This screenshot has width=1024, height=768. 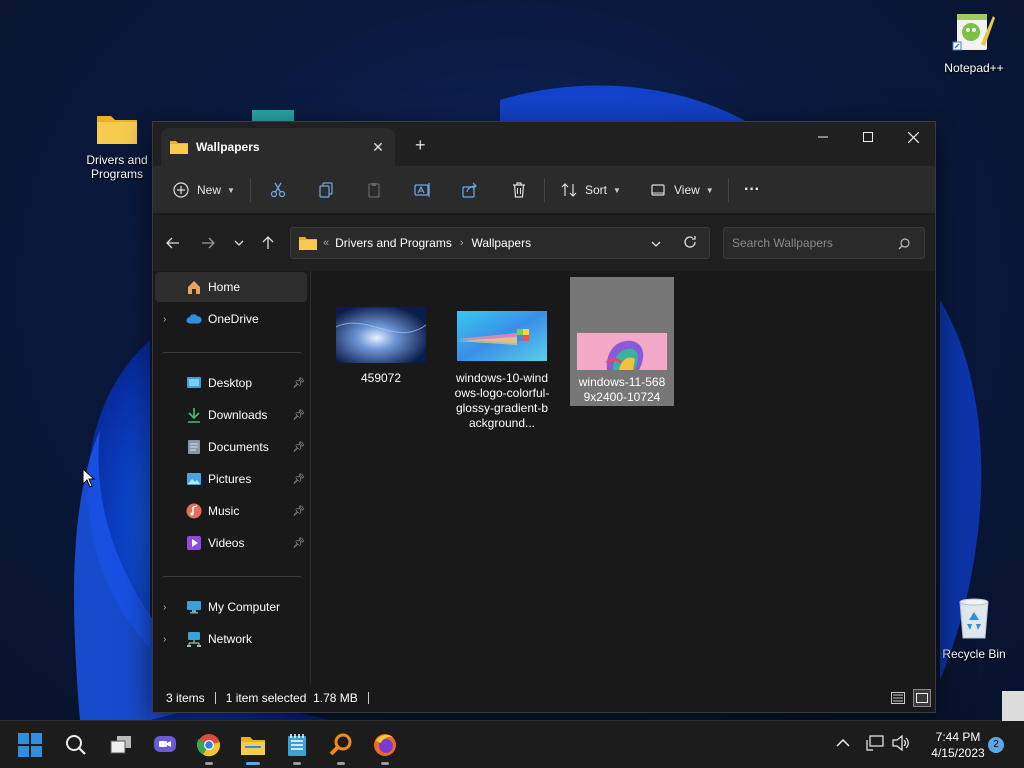 What do you see at coordinates (165, 319) in the screenshot?
I see `chevron-right-icon: ›` at bounding box center [165, 319].